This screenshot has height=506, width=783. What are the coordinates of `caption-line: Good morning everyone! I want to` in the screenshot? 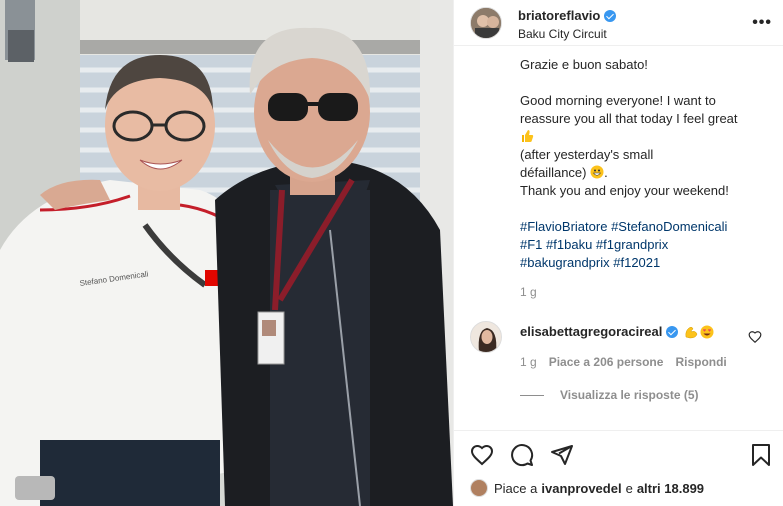 It's located at (618, 100).